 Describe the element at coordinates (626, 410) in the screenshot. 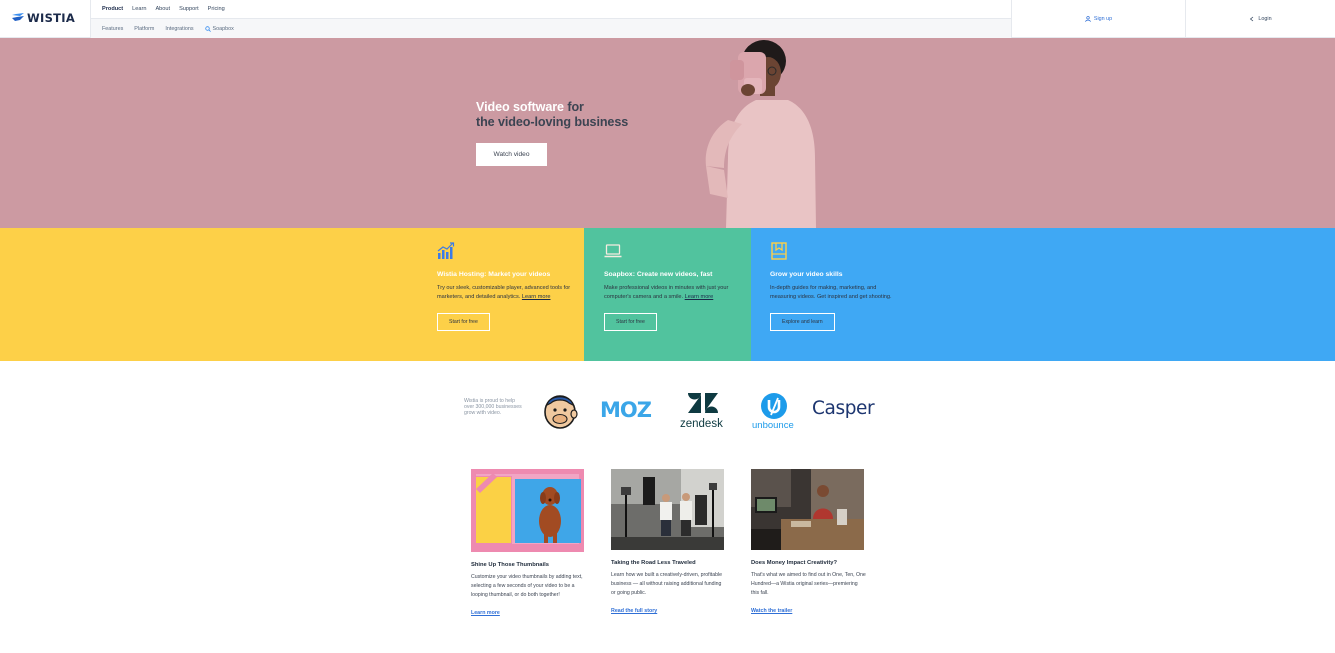

I see `moz-logo: MOZ` at that location.